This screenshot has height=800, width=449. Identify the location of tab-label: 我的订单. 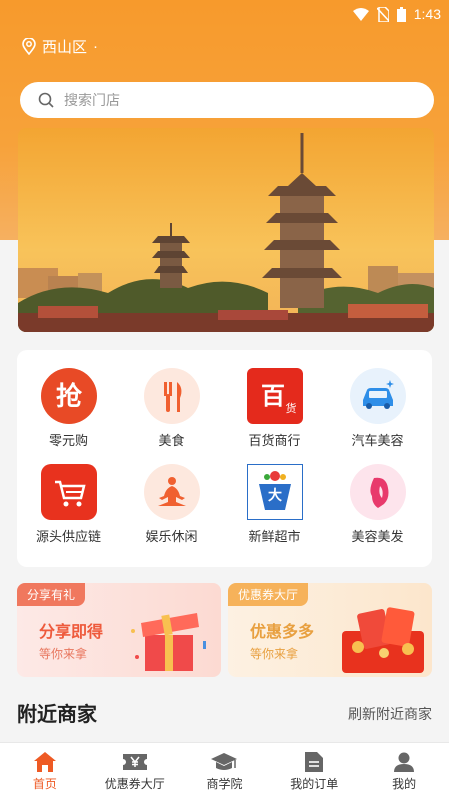
(314, 784).